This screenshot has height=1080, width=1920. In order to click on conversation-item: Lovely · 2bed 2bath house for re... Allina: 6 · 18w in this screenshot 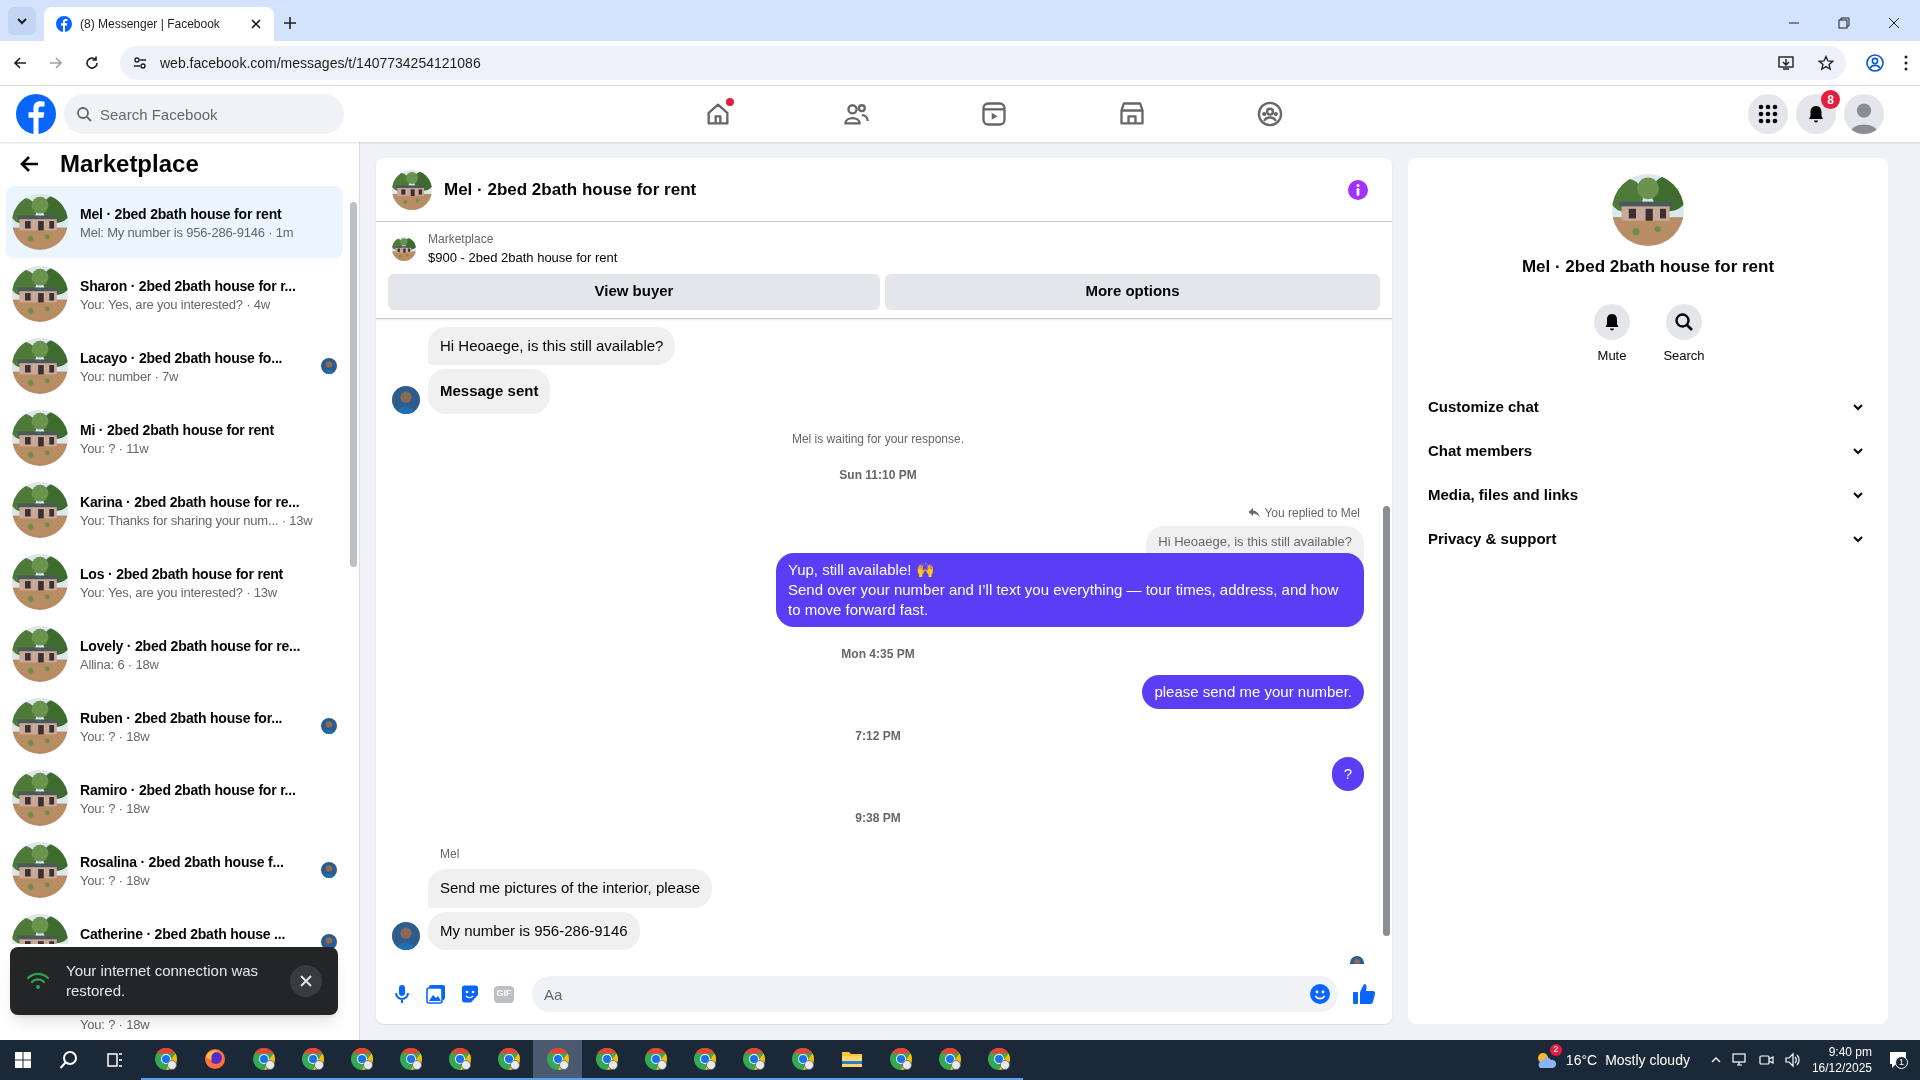, I will do `click(174, 654)`.